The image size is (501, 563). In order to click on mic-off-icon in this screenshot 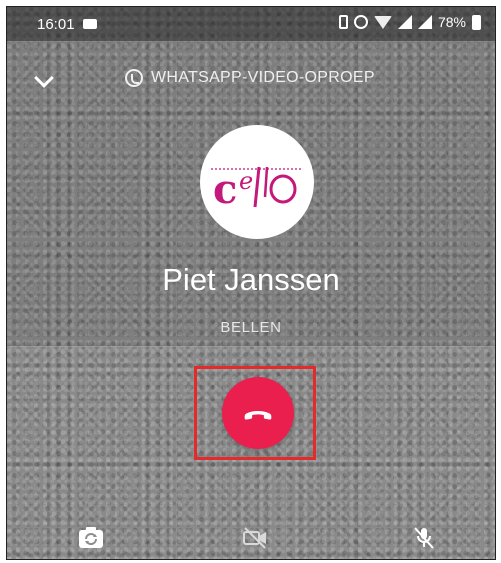, I will do `click(424, 538)`.